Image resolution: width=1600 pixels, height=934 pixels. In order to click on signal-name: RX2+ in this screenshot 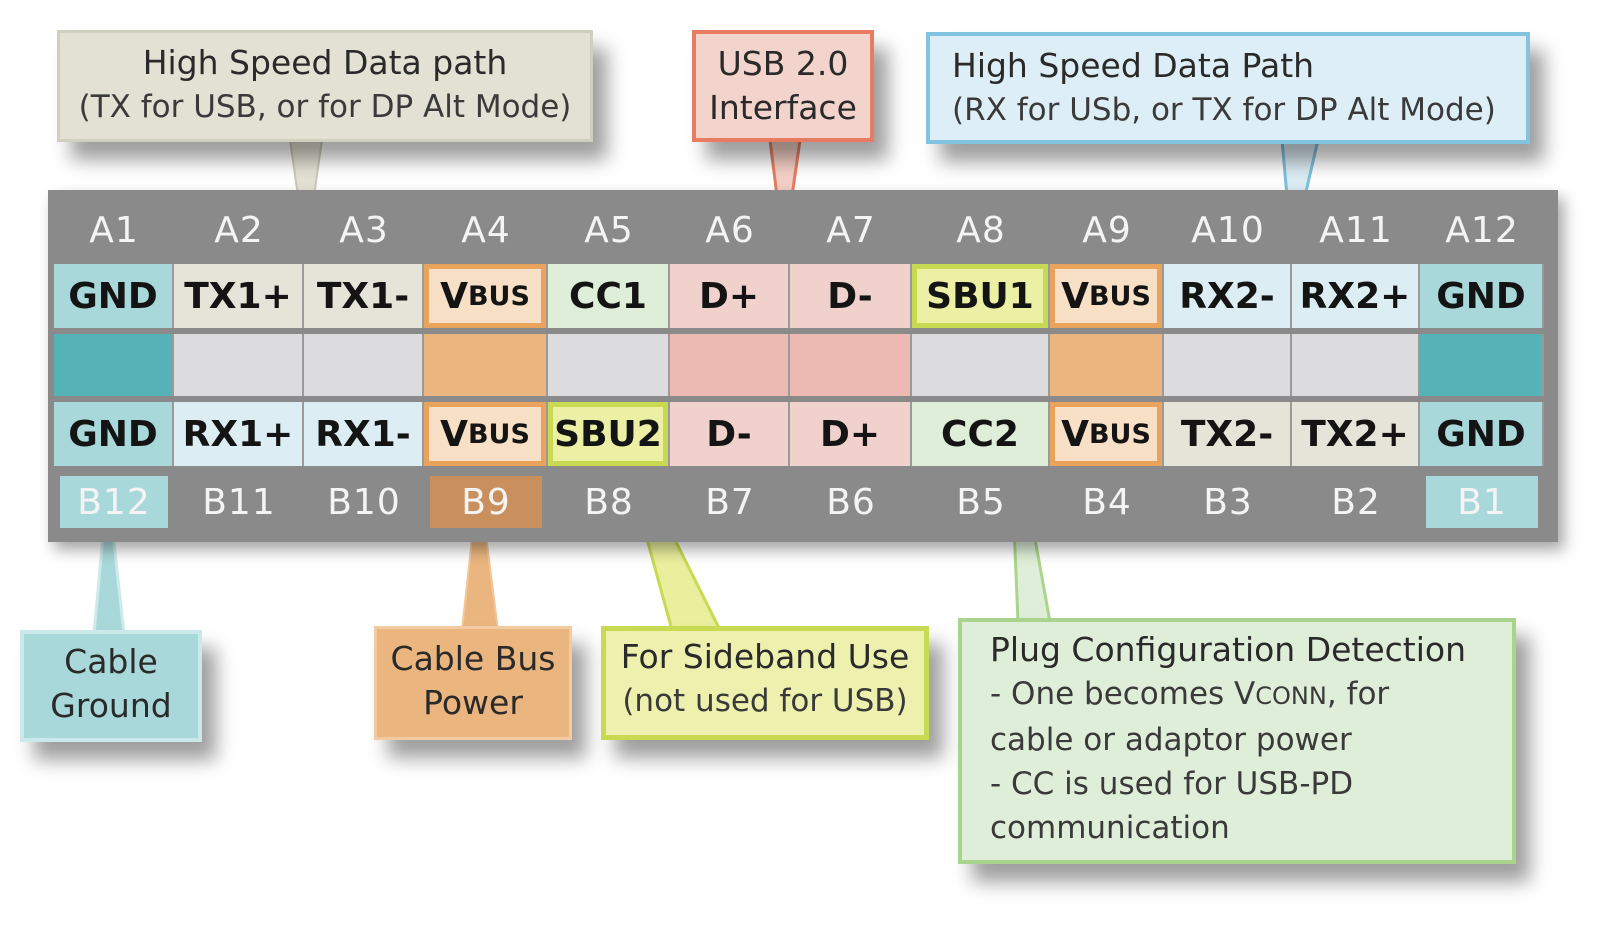, I will do `click(1355, 296)`.